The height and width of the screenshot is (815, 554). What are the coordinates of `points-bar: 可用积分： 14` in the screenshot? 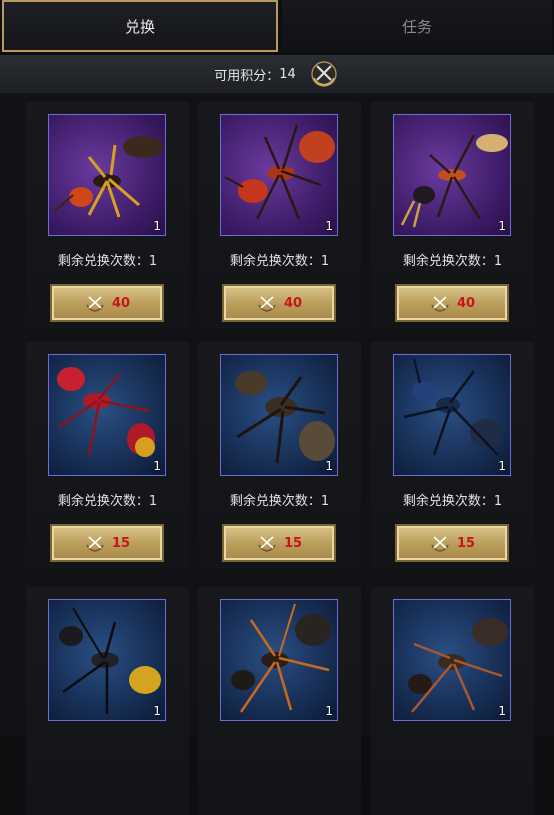 It's located at (277, 74).